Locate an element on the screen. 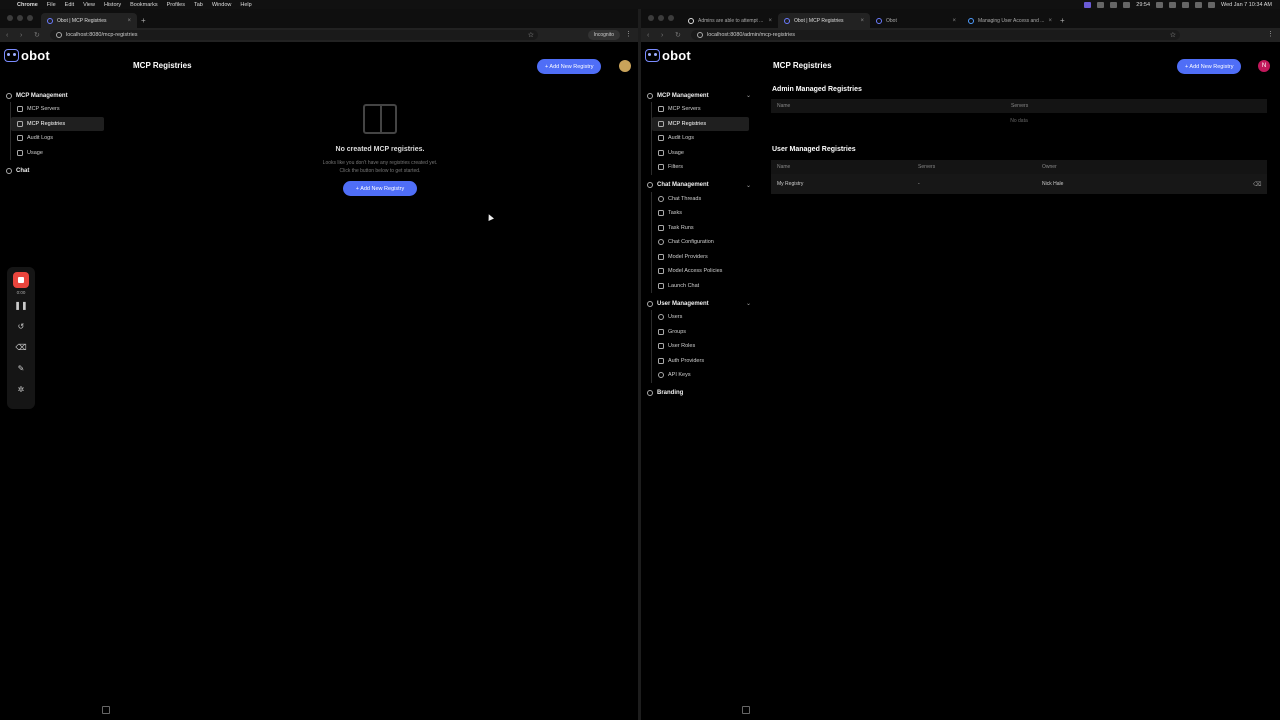 This screenshot has height=720, width=1280. registry-name: My Registry is located at coordinates (844, 184).